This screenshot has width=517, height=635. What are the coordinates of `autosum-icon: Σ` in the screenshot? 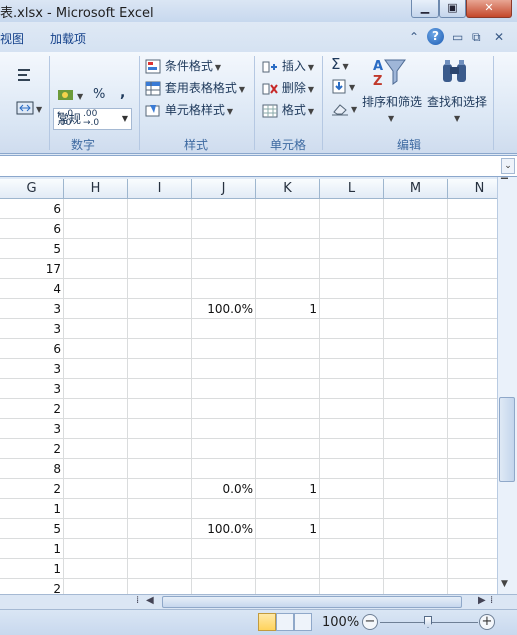 It's located at (336, 64).